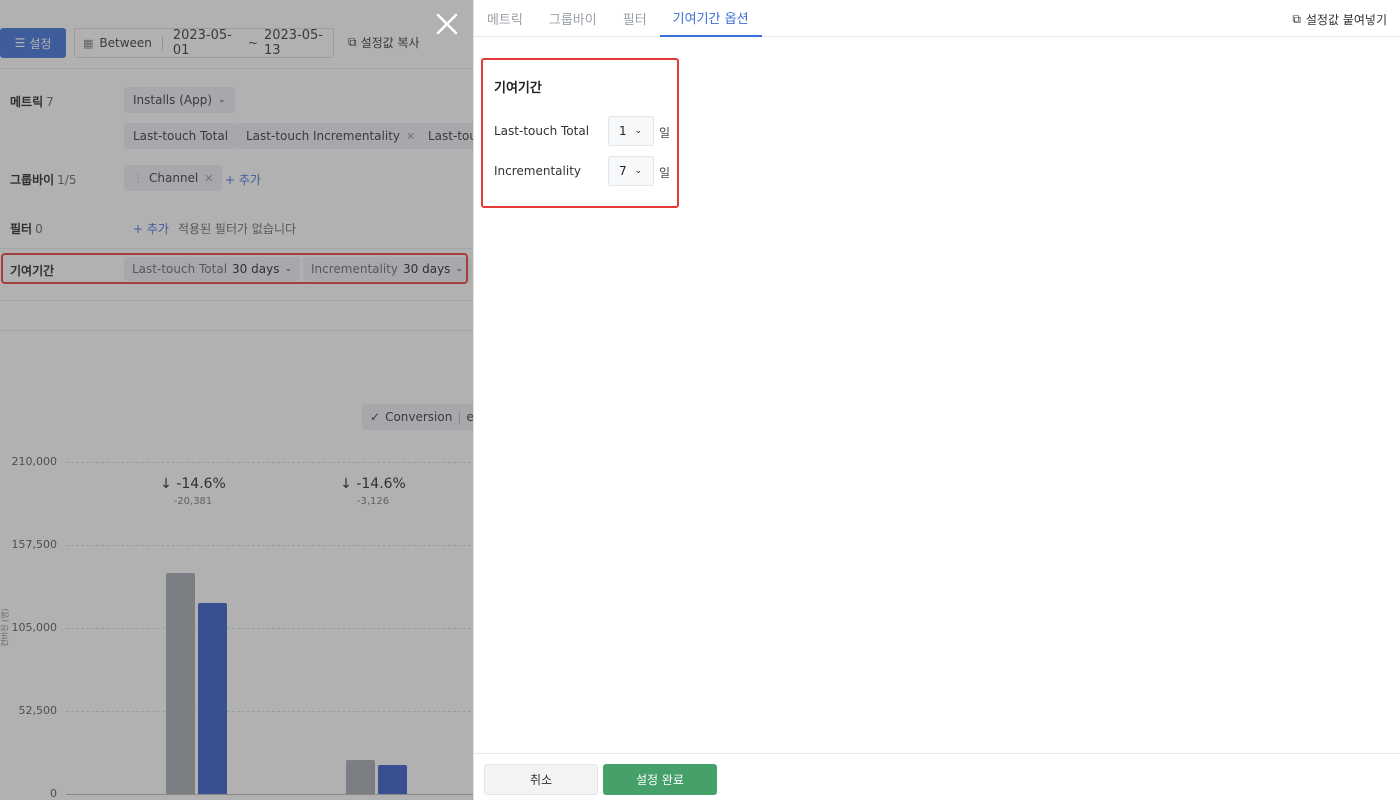 This screenshot has height=800, width=1400. Describe the element at coordinates (542, 131) in the screenshot. I see `option-label: Last-touch Total` at that location.